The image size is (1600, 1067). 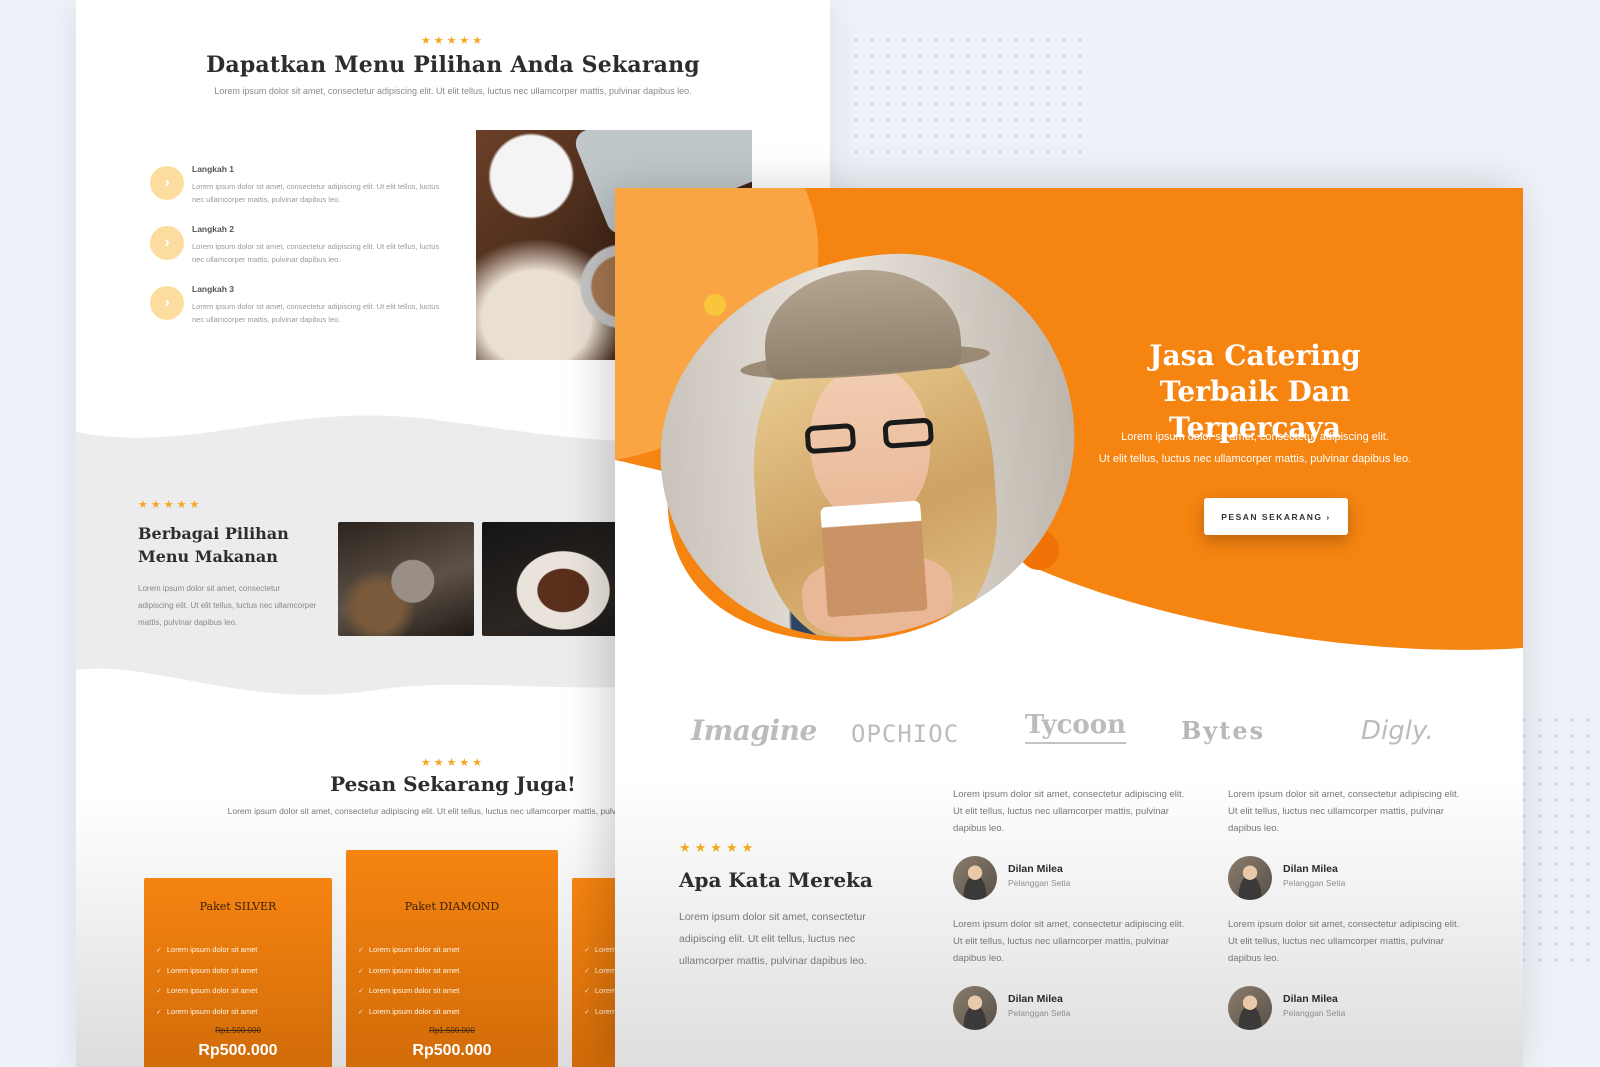 I want to click on step-label: Langkah 2, so click(x=213, y=229).